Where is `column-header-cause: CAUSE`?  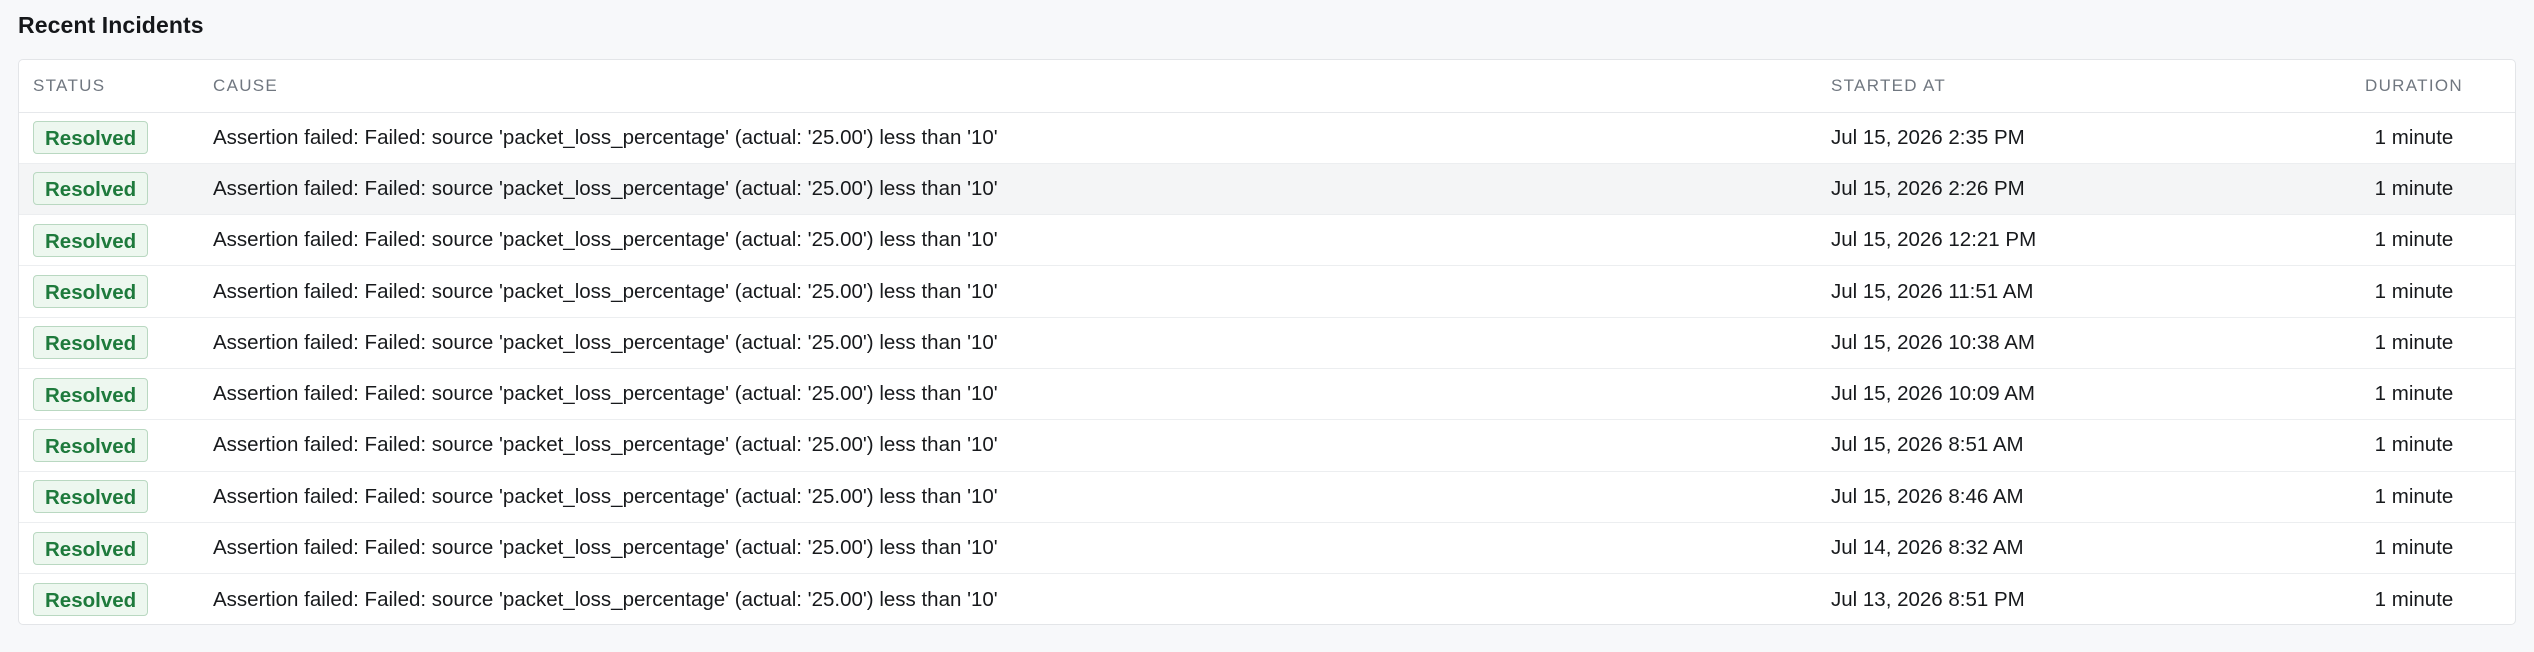 column-header-cause: CAUSE is located at coordinates (1022, 86).